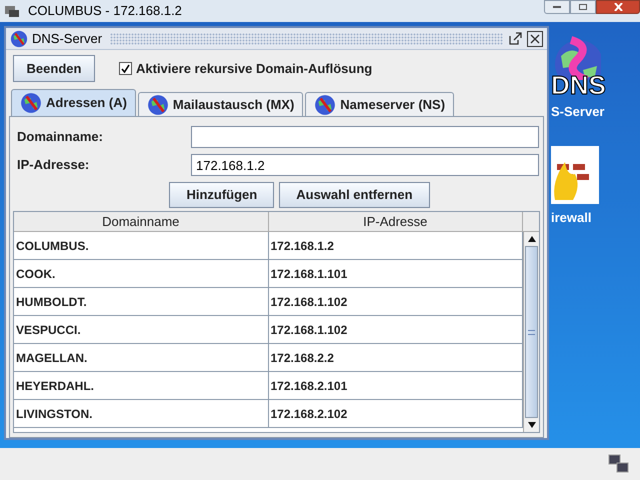 The width and height of the screenshot is (640, 480). What do you see at coordinates (354, 195) in the screenshot?
I see `action-button: Auswahl entfernen` at bounding box center [354, 195].